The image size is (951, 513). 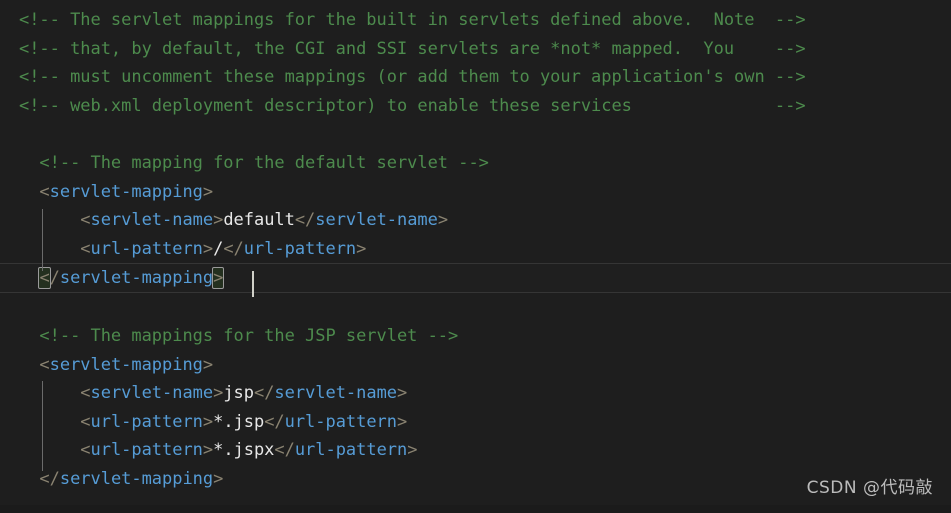 I want to click on code-token: *.jsp, so click(x=239, y=421).